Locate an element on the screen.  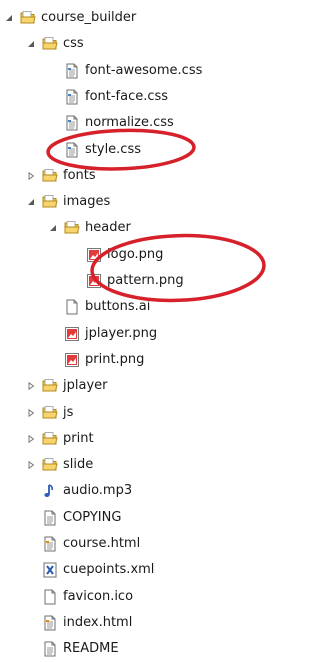
tree-item: logo.png is located at coordinates (134, 255).